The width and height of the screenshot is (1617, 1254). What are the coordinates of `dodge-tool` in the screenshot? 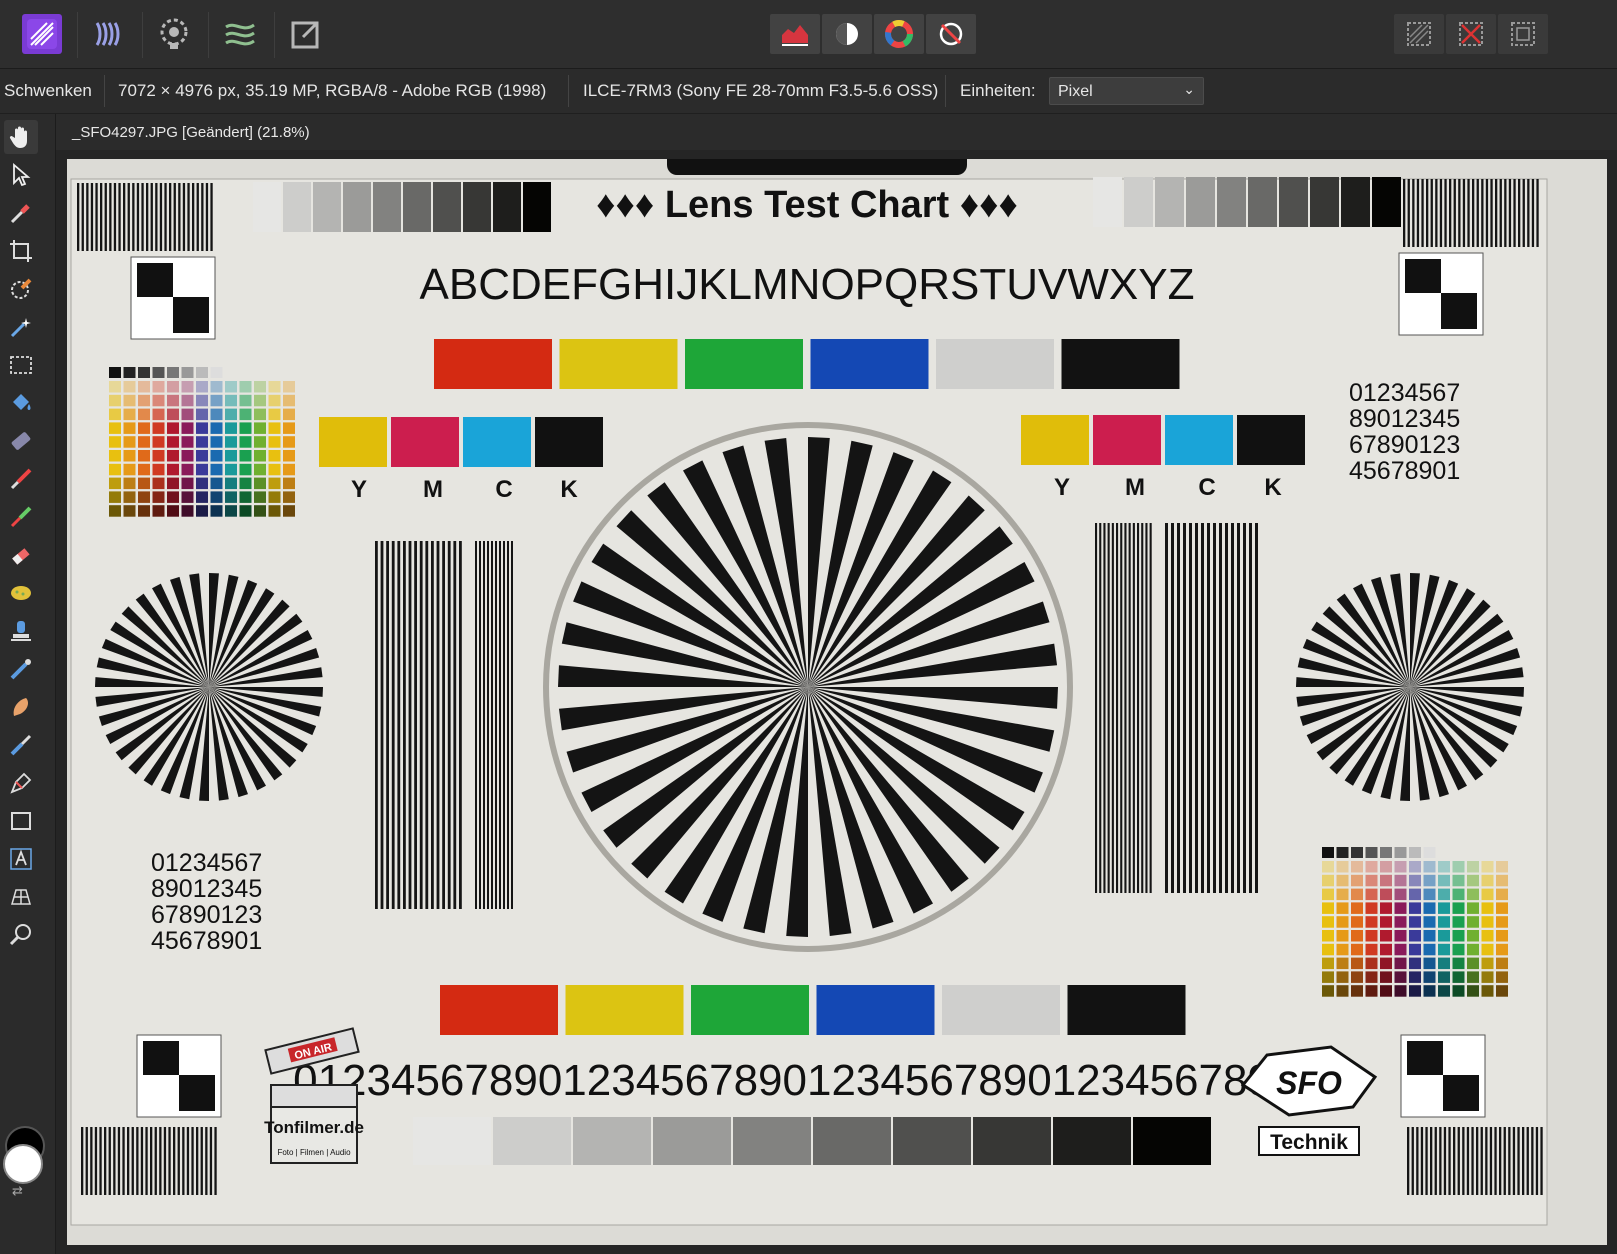 It's located at (21, 593).